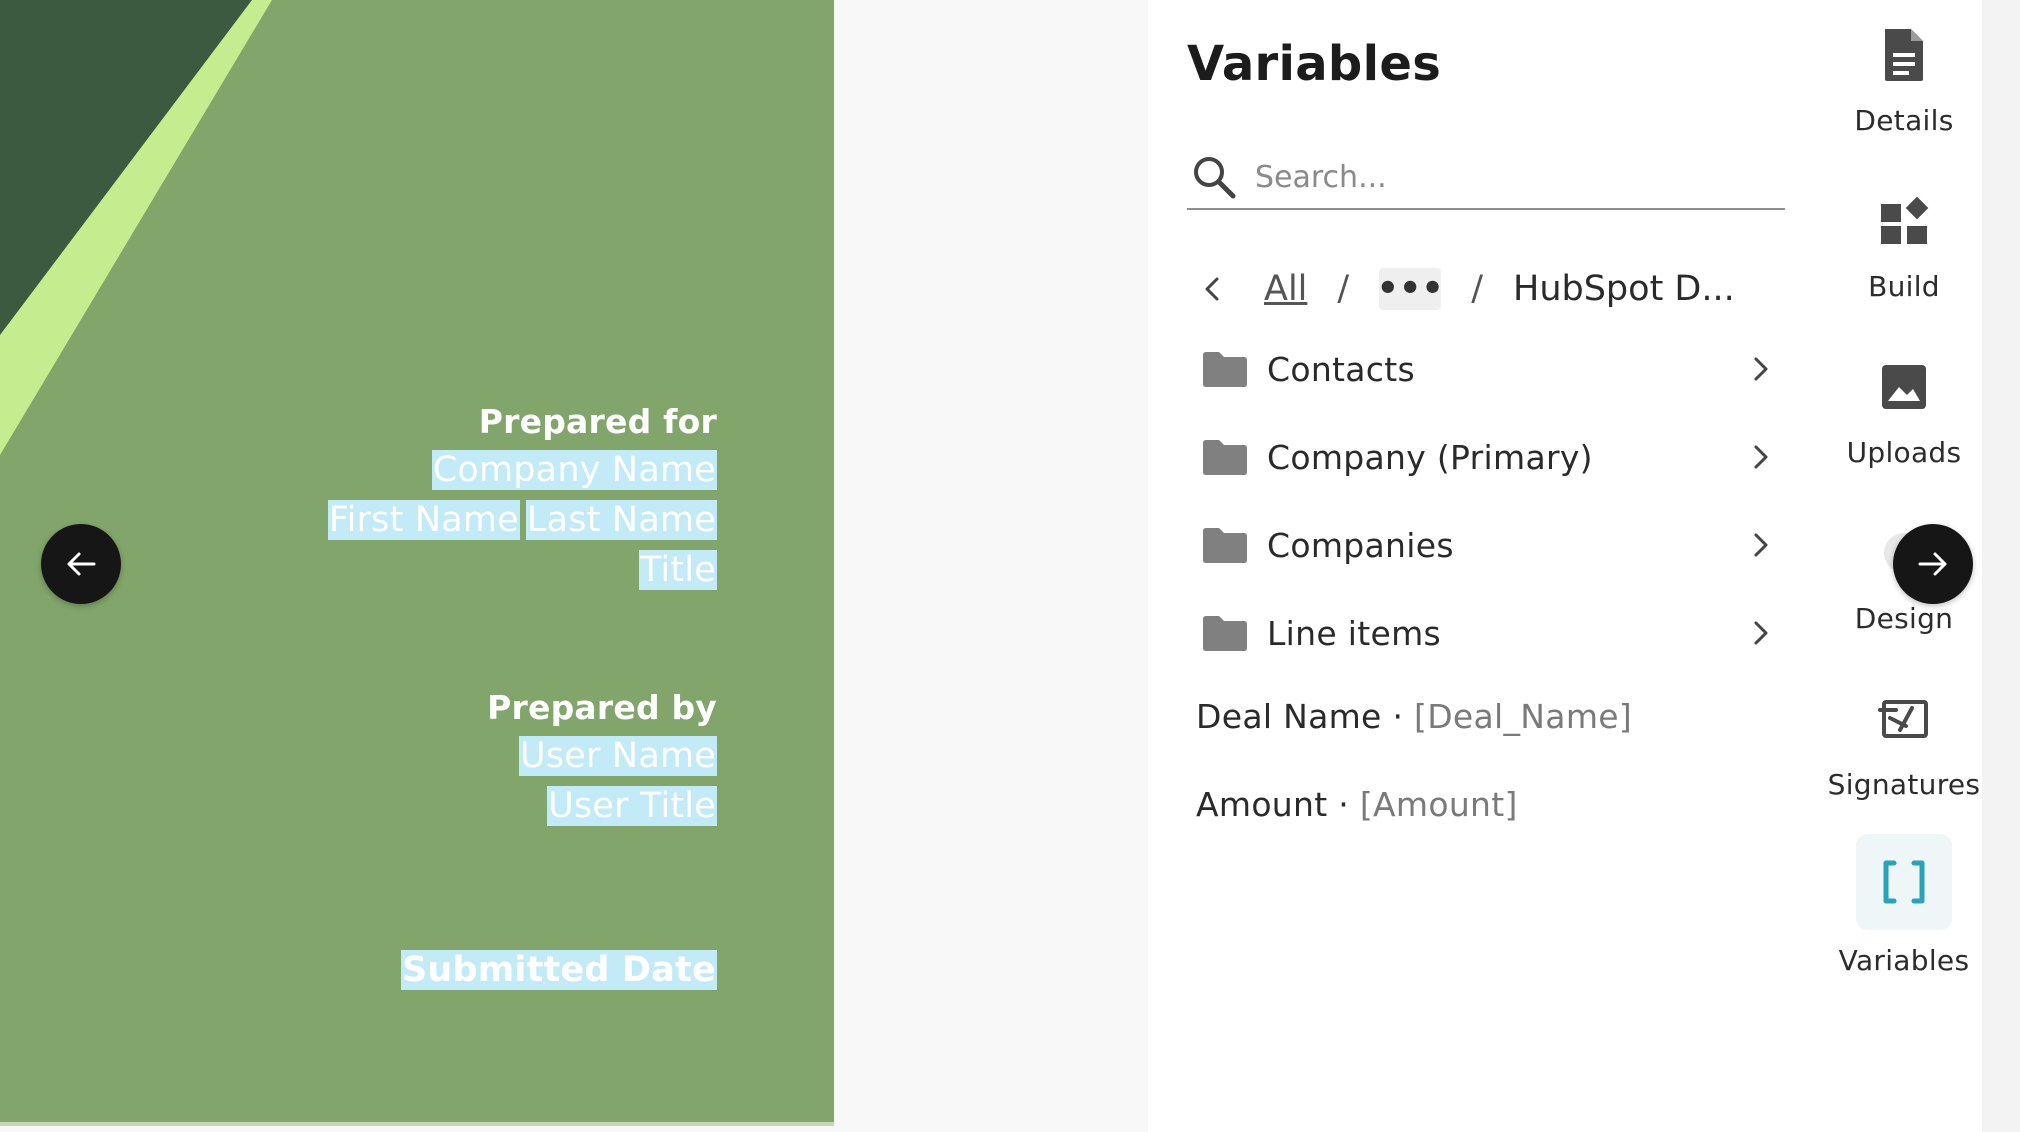 The height and width of the screenshot is (1132, 2020). Describe the element at coordinates (1904, 410) in the screenshot. I see `sidebar-item-uploads: Uploads` at that location.